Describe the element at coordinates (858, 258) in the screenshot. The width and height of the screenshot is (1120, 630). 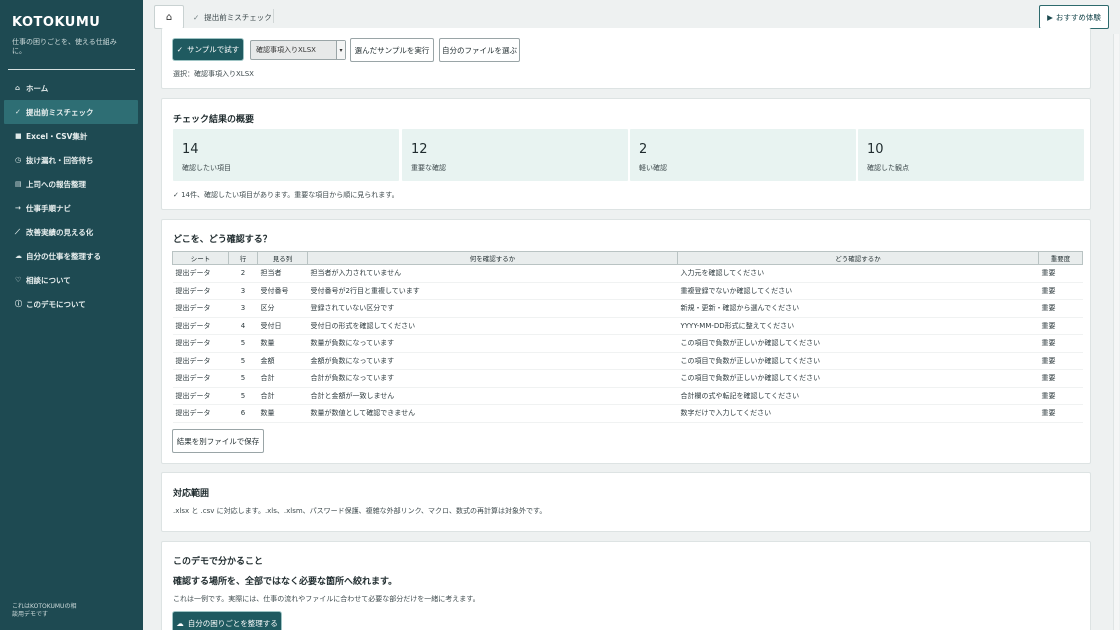
I see `column-header-how: どう確認するか` at that location.